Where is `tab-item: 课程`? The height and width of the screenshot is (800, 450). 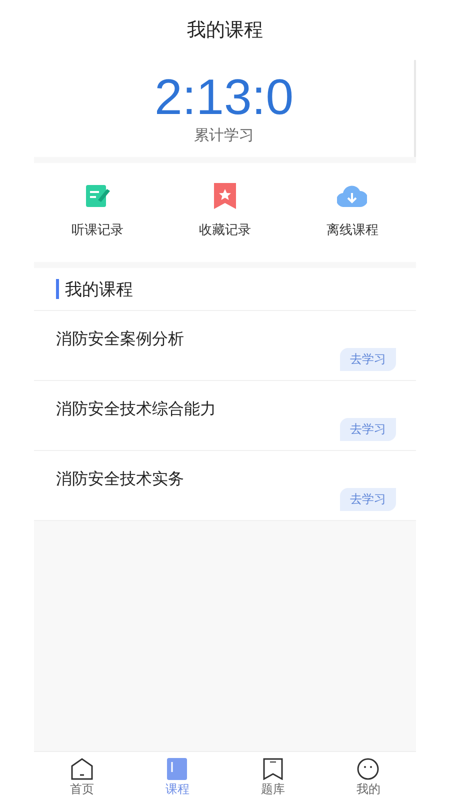 tab-item: 课程 is located at coordinates (177, 776).